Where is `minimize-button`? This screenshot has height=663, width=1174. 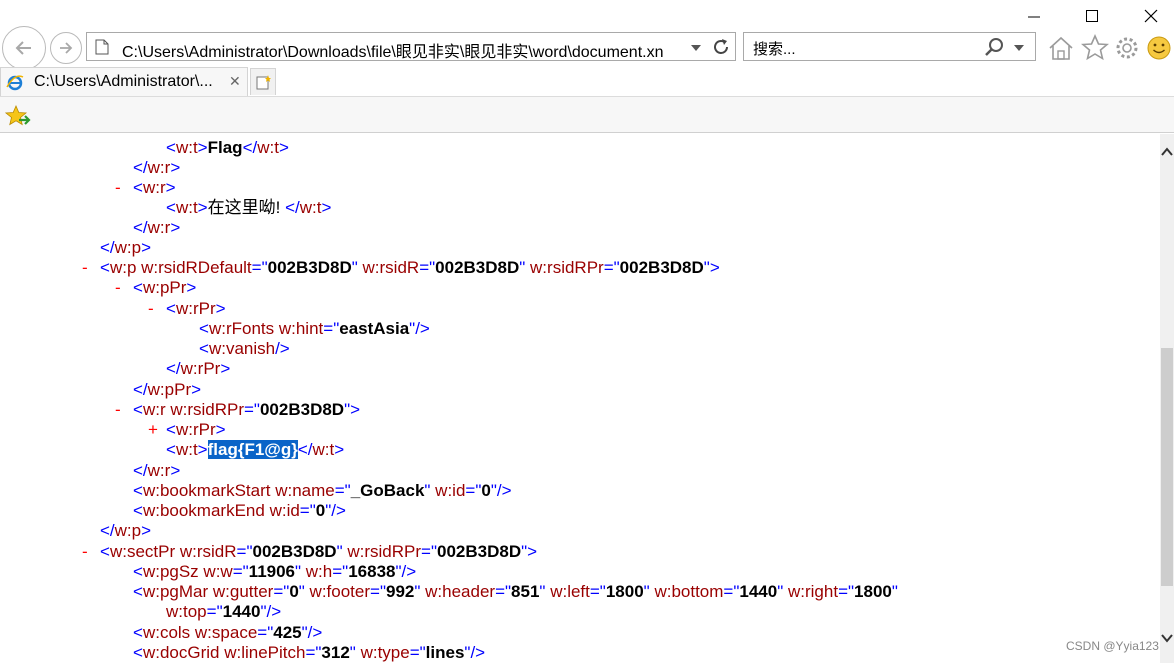
minimize-button is located at coordinates (1034, 16).